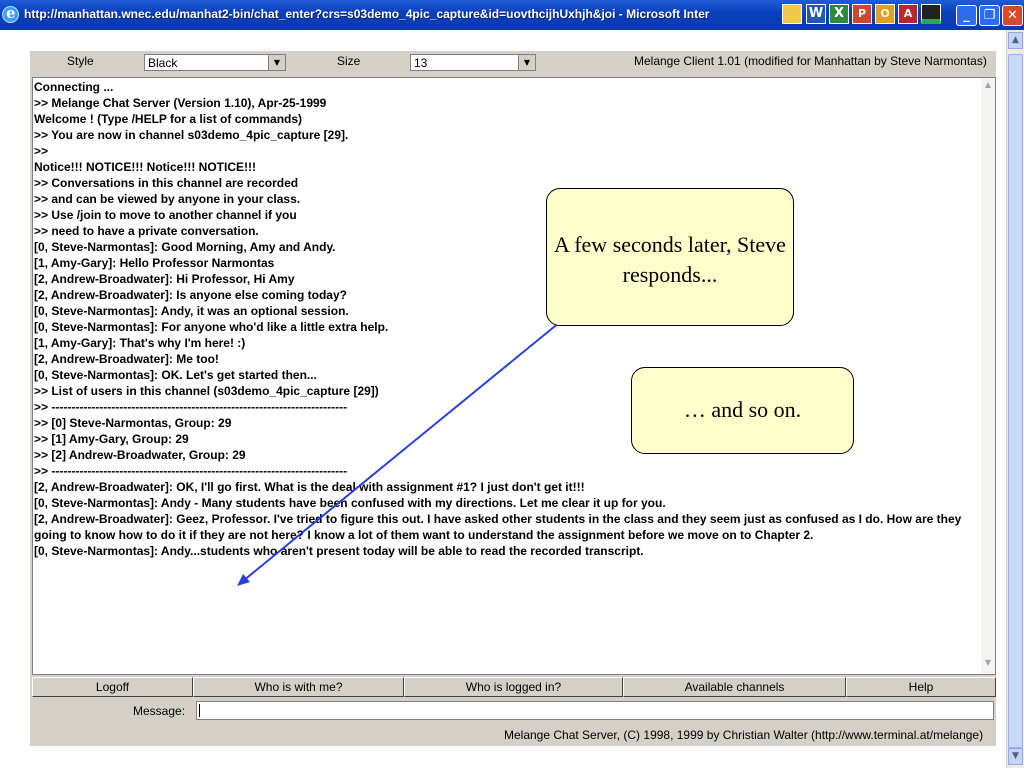 This screenshot has height=768, width=1024. I want to click on annotation-overlay, so click(399, 453).